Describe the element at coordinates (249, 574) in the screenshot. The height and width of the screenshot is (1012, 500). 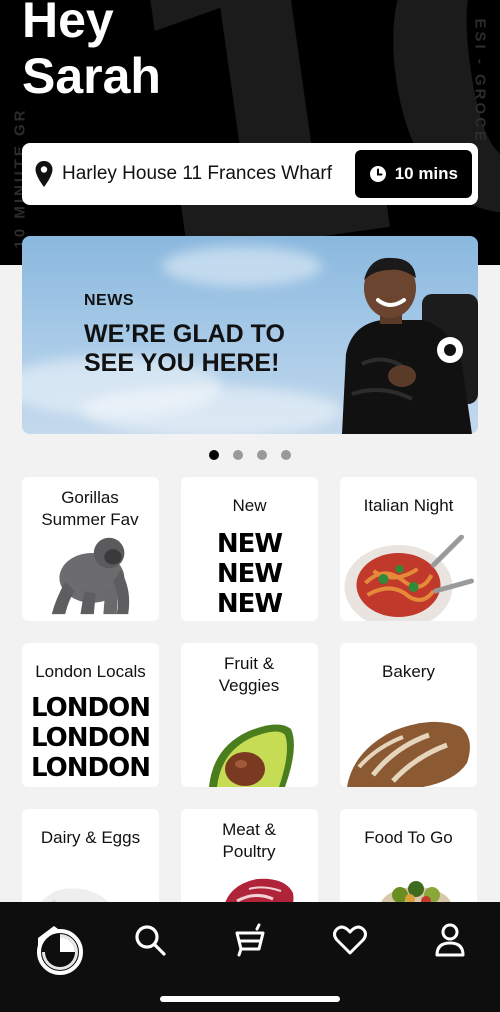
I see `big-word-2: NEW` at that location.